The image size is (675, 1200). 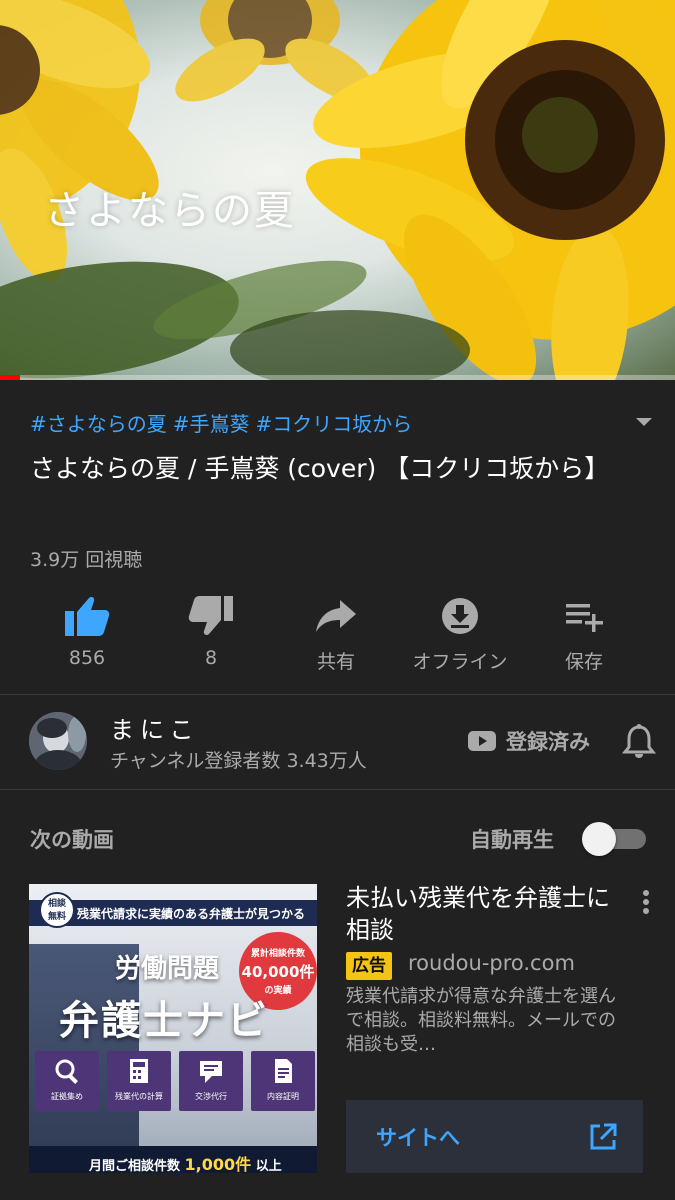 What do you see at coordinates (491, 963) in the screenshot?
I see `ad-domain: roudou-pro.com` at bounding box center [491, 963].